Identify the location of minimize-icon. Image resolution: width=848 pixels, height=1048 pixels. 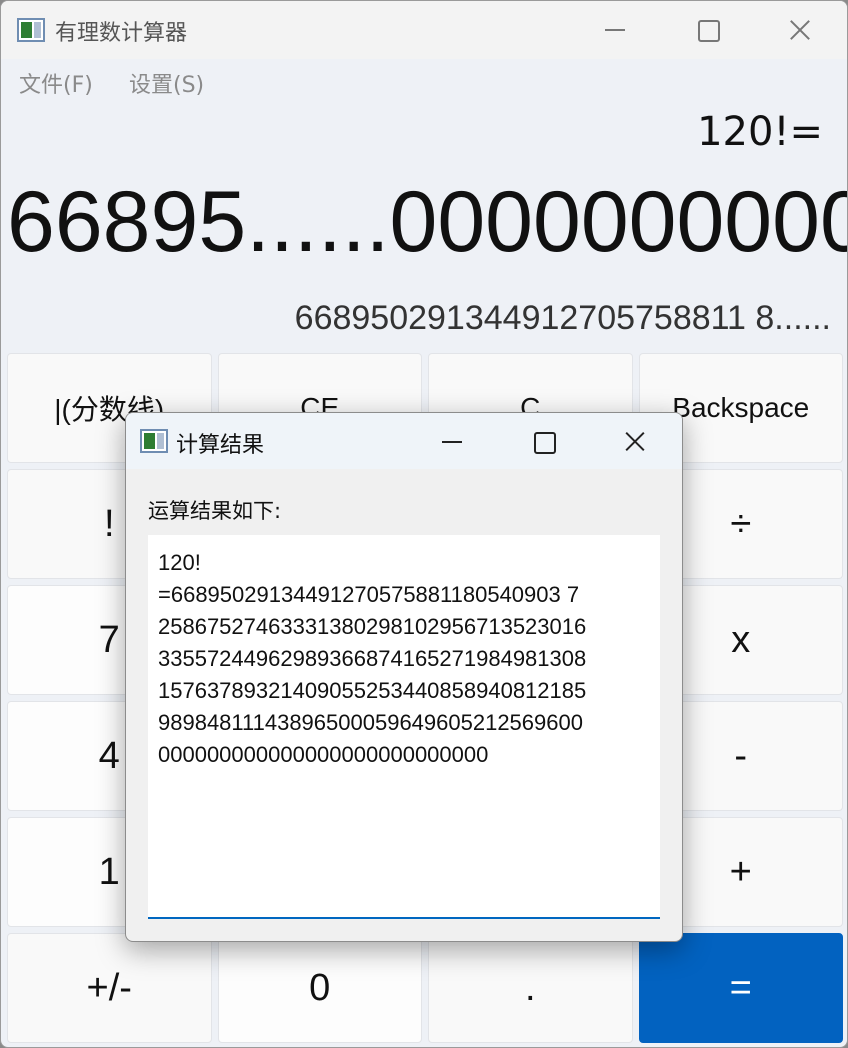
(614, 30).